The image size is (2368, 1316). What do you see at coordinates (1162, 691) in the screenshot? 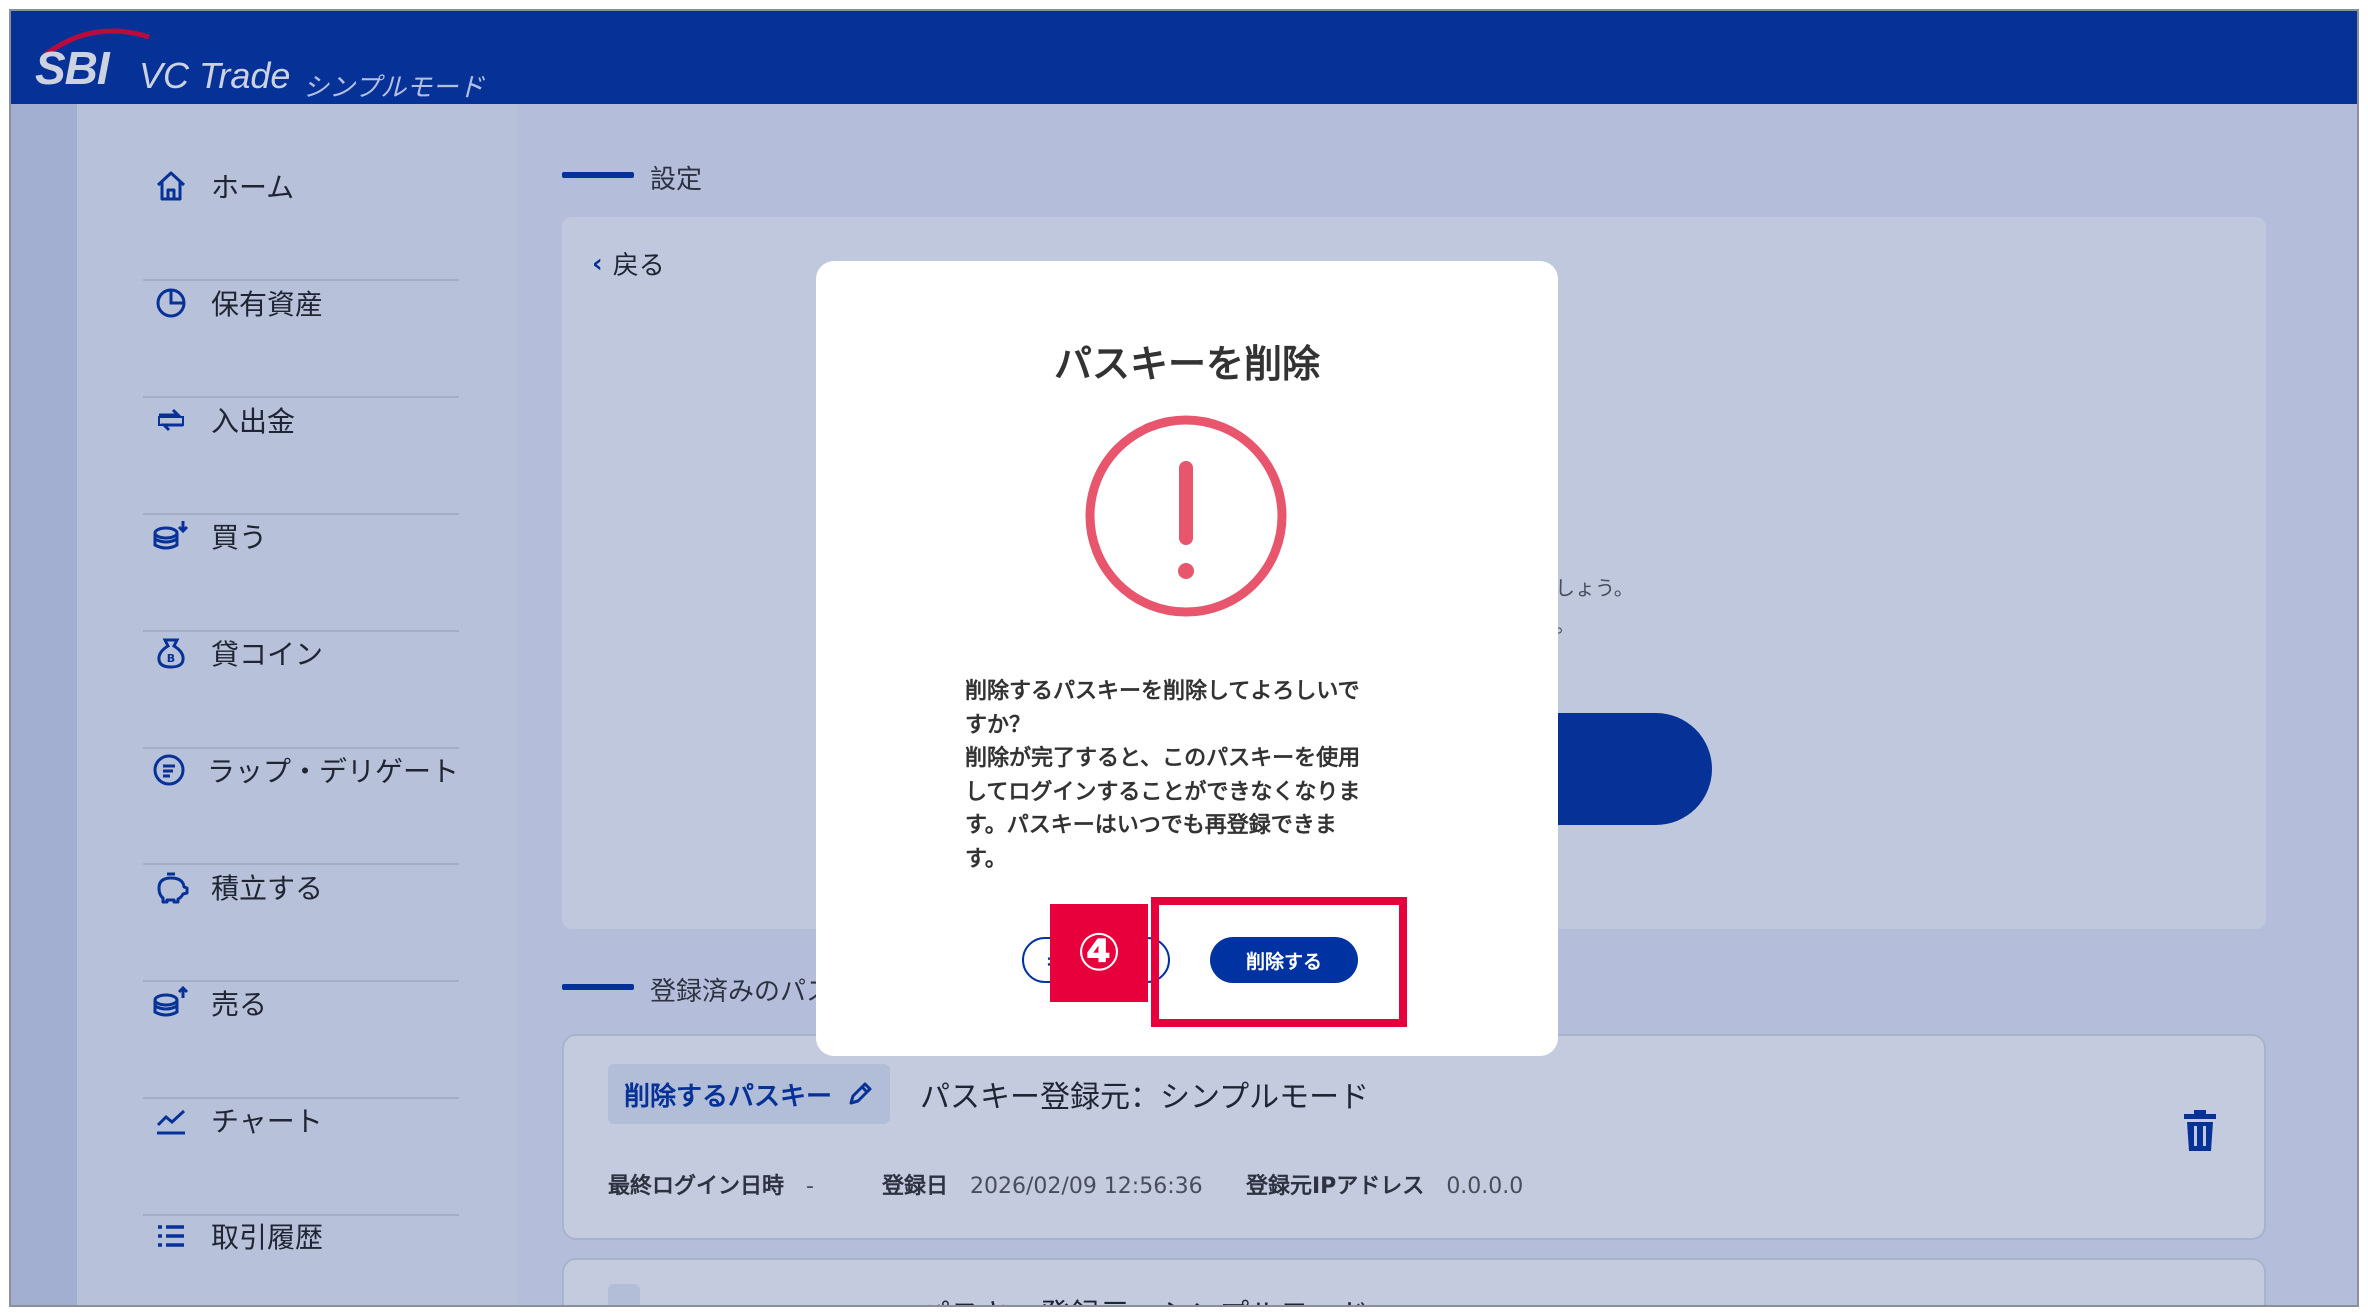
I see `message-line: 削除するパスキーを削除してよろしいで` at bounding box center [1162, 691].